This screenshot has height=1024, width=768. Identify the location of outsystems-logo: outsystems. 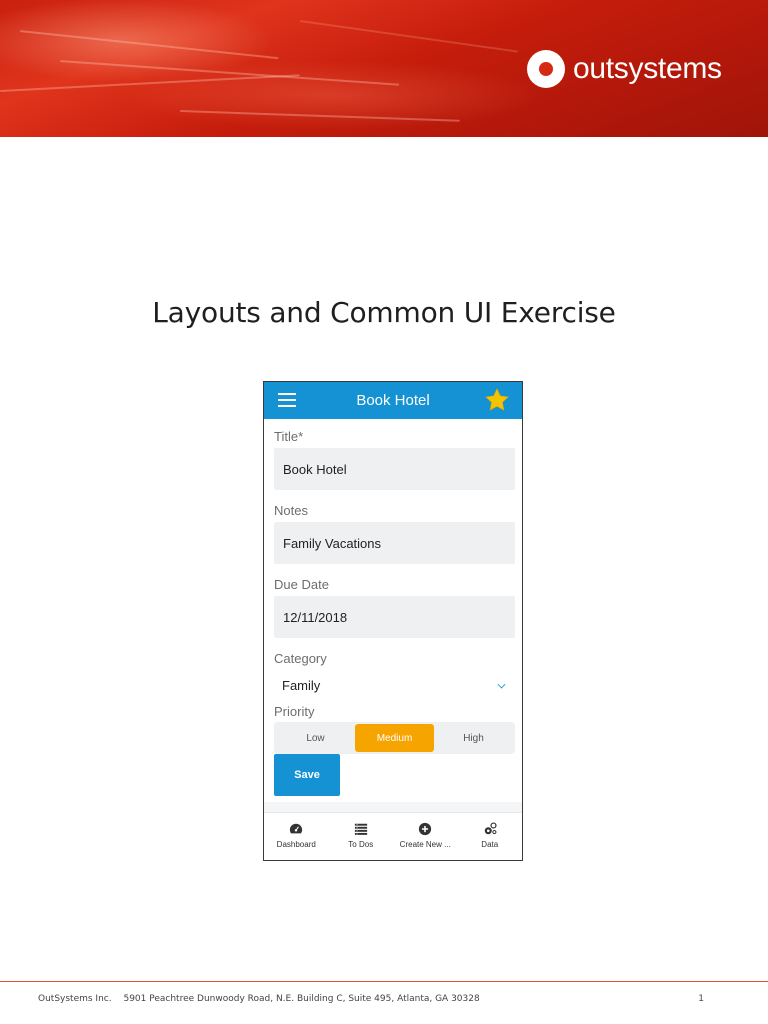
(624, 69).